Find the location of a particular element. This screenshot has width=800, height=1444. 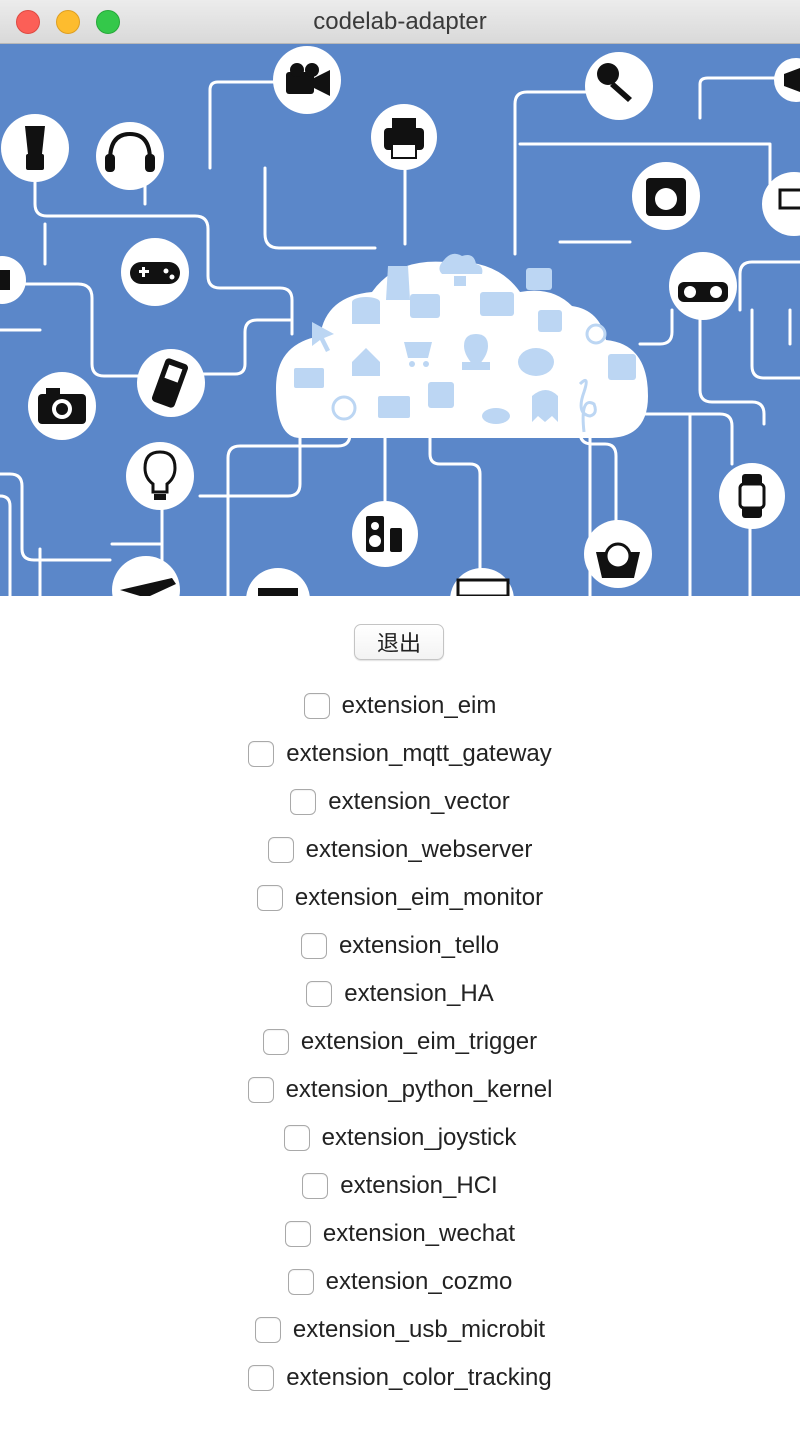

extension-item: extension_vector is located at coordinates (400, 802).